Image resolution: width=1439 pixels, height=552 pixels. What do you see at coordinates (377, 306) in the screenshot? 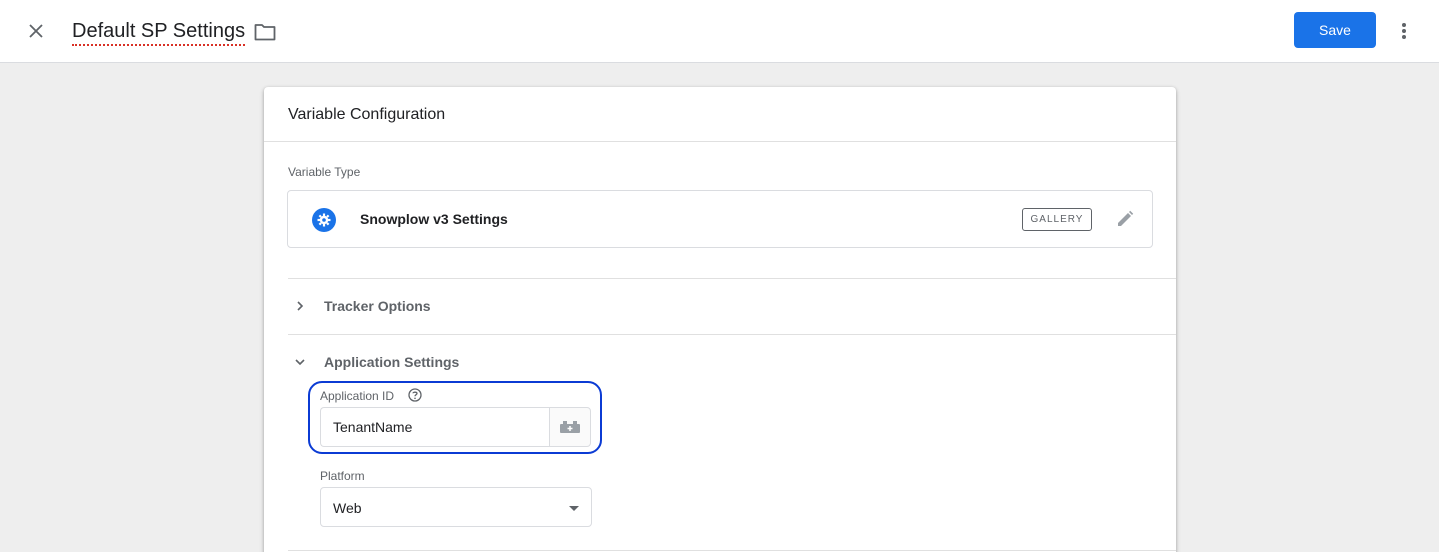
I see `section-label: Tracker Options` at bounding box center [377, 306].